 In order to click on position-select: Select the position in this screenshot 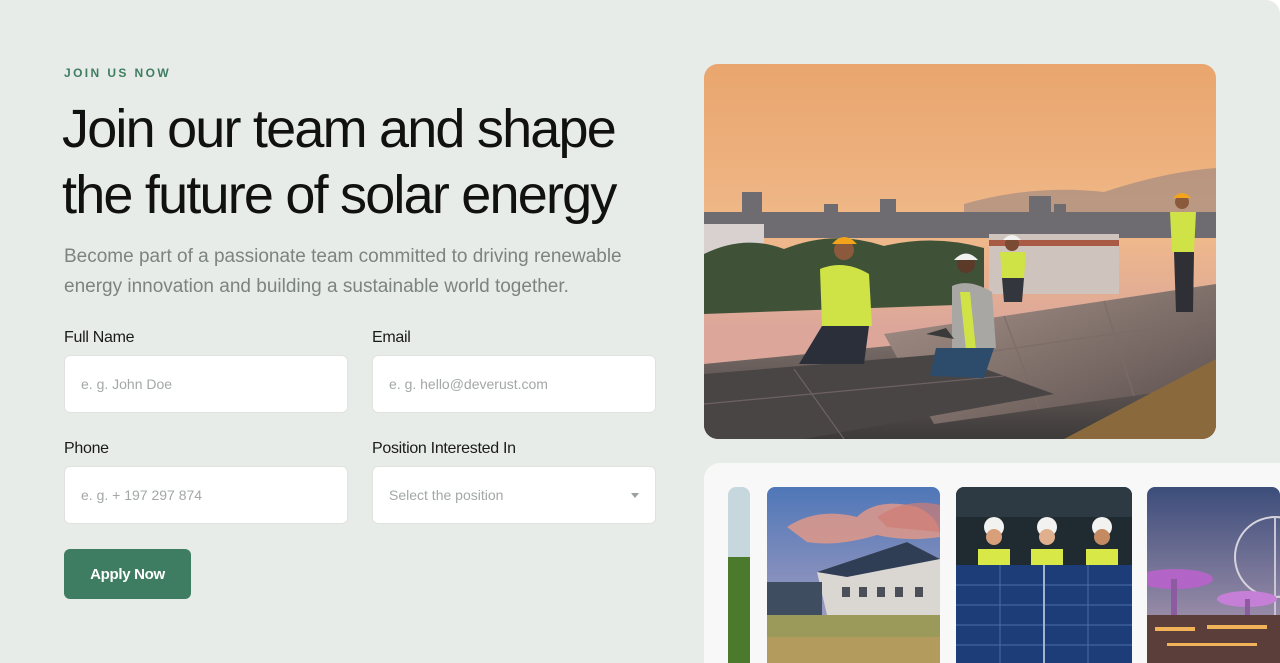, I will do `click(514, 495)`.